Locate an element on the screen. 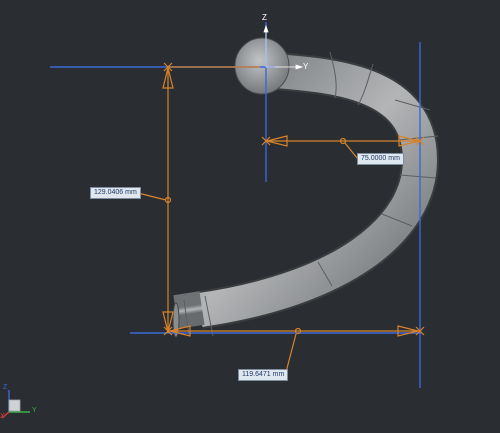 The image size is (500, 433). triad-y-label: Y is located at coordinates (34, 410).